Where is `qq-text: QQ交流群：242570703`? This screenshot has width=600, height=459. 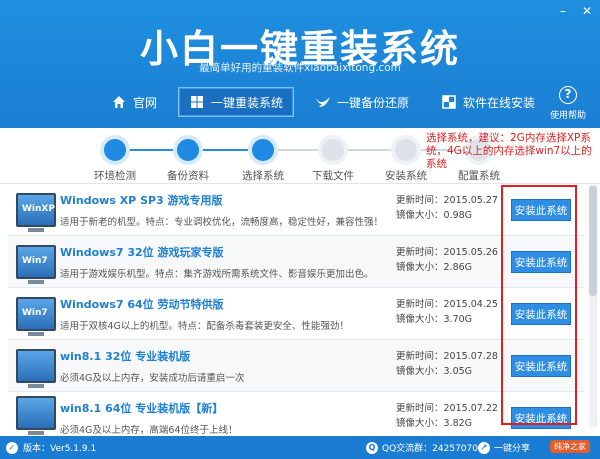
qq-text: QQ交流群：242570703 is located at coordinates (433, 449).